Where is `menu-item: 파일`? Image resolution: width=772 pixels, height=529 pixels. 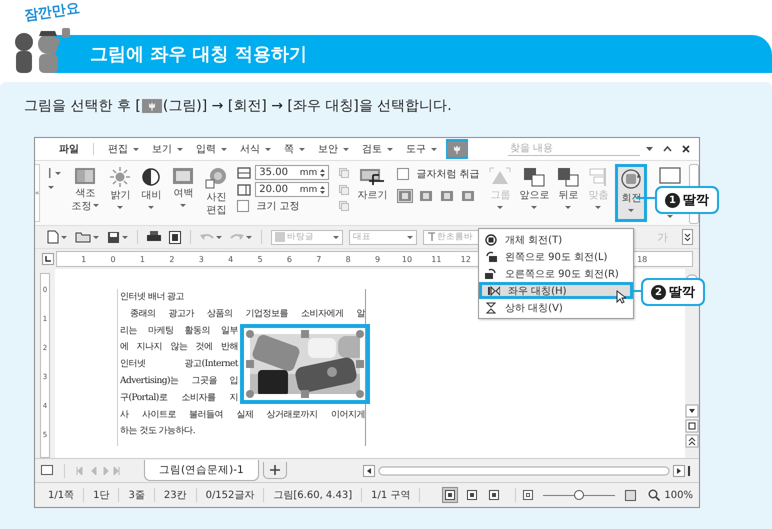
menu-item: 파일 is located at coordinates (69, 149).